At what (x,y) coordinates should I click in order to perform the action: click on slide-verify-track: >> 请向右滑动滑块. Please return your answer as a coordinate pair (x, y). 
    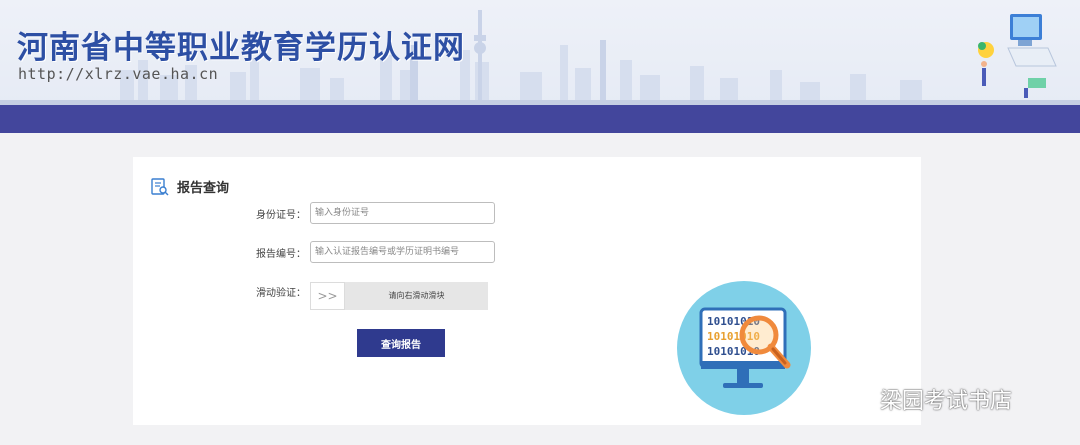
    Looking at the image, I should click on (399, 296).